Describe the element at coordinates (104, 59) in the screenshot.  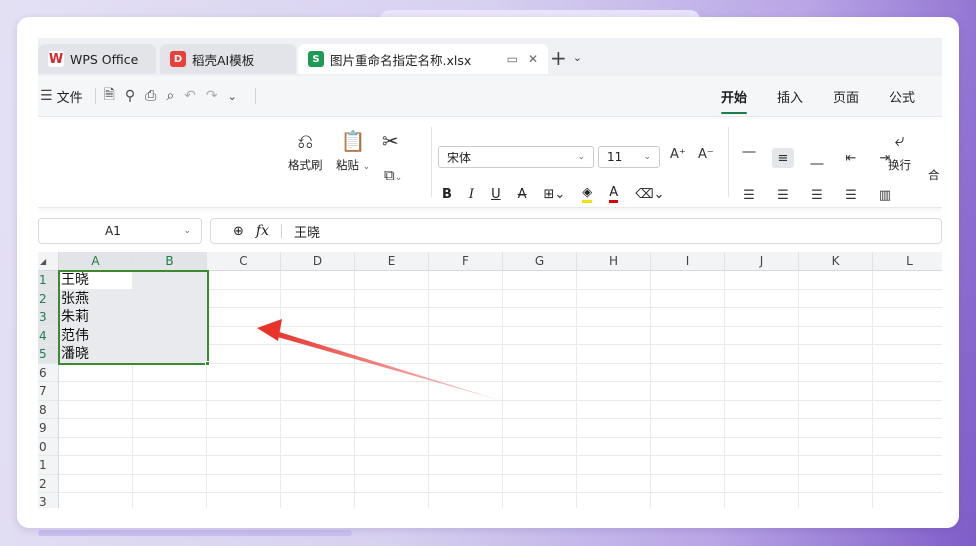
I see `tab-label: WPS Office` at that location.